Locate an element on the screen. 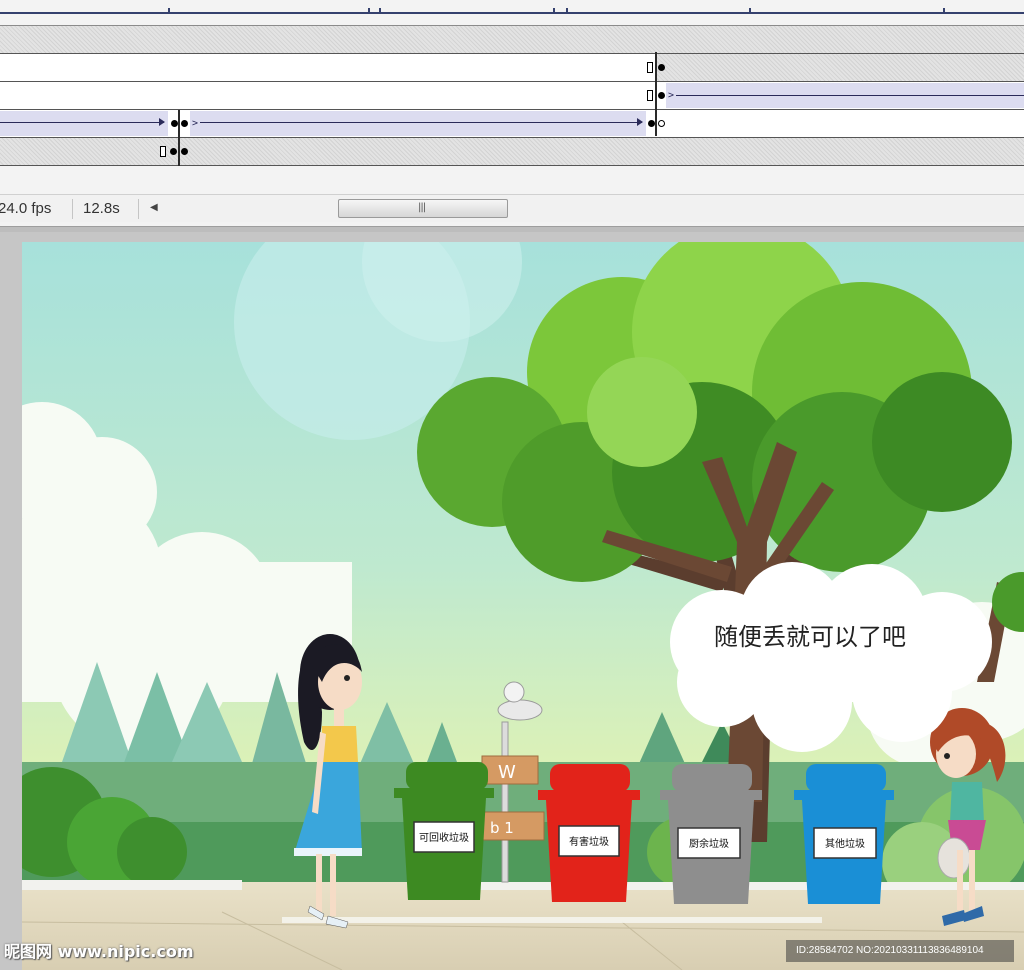  bin-recyclable: 可回收垃圾 is located at coordinates (444, 831).